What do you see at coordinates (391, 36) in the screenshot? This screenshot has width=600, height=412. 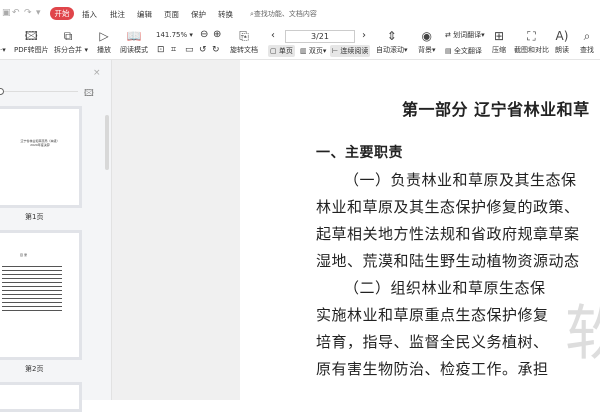 I see `scroll-icon: ⇕` at bounding box center [391, 36].